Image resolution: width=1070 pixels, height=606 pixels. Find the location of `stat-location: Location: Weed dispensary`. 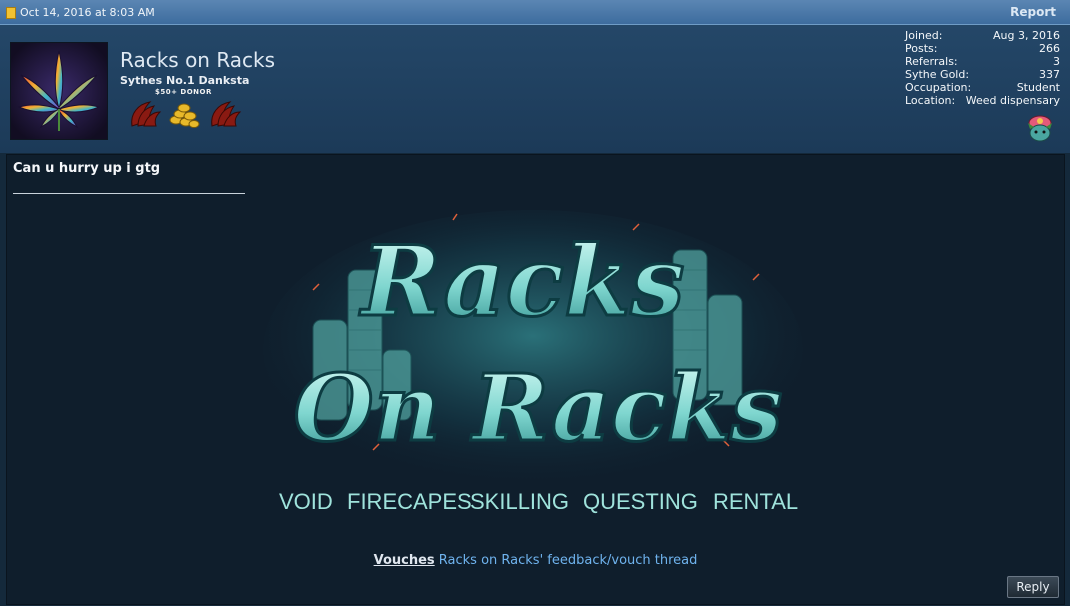

stat-location: Location: Weed dispensary is located at coordinates (982, 100).